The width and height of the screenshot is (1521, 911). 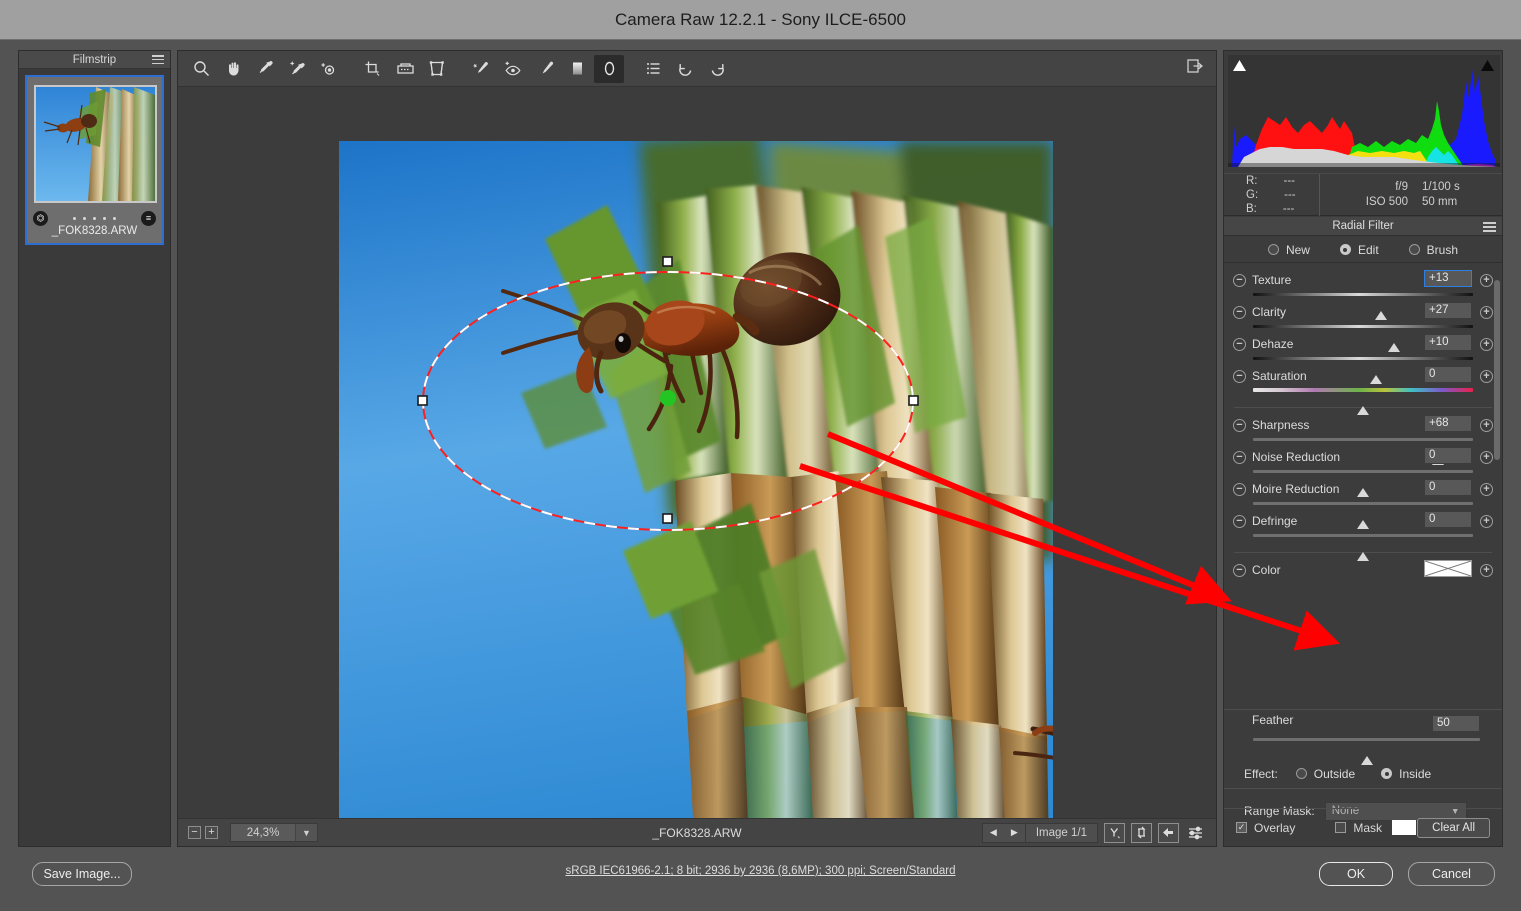 I want to click on radio-effect-inside: Inside, so click(x=1406, y=774).